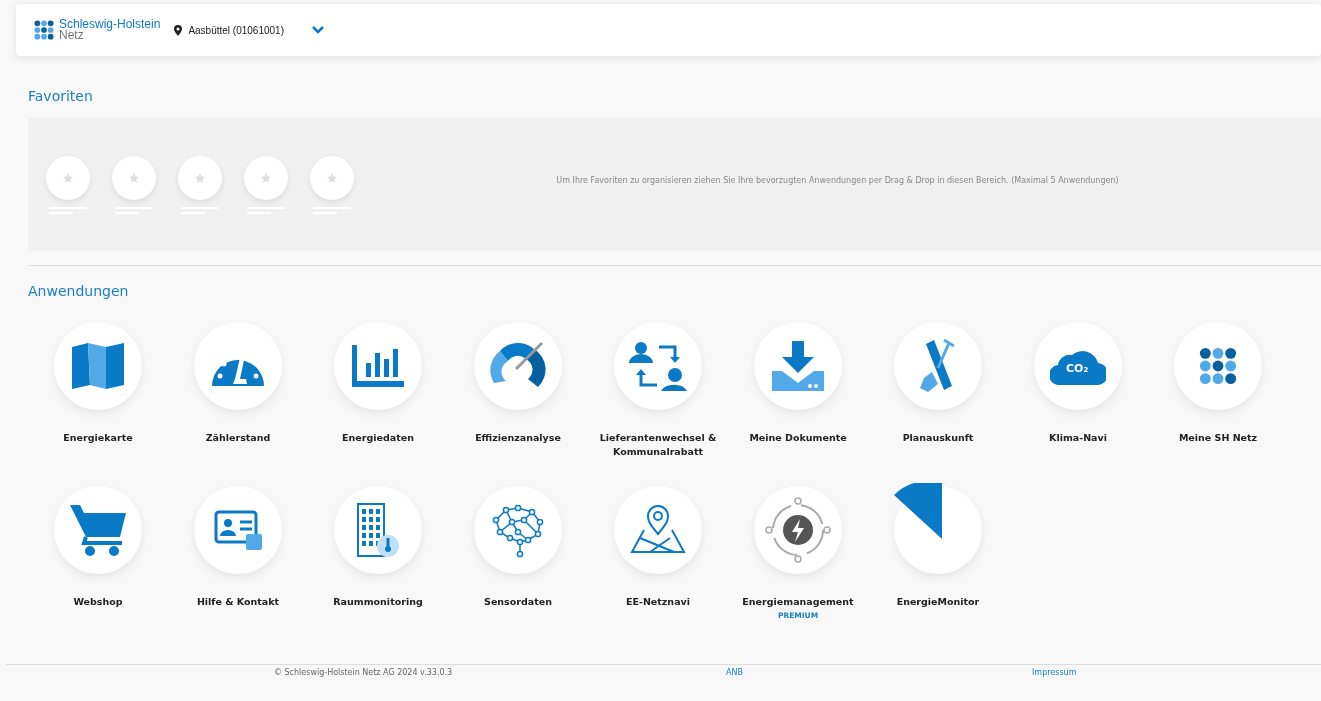 The width and height of the screenshot is (1321, 701). I want to click on application-tile: EnergieMonitor, so click(938, 547).